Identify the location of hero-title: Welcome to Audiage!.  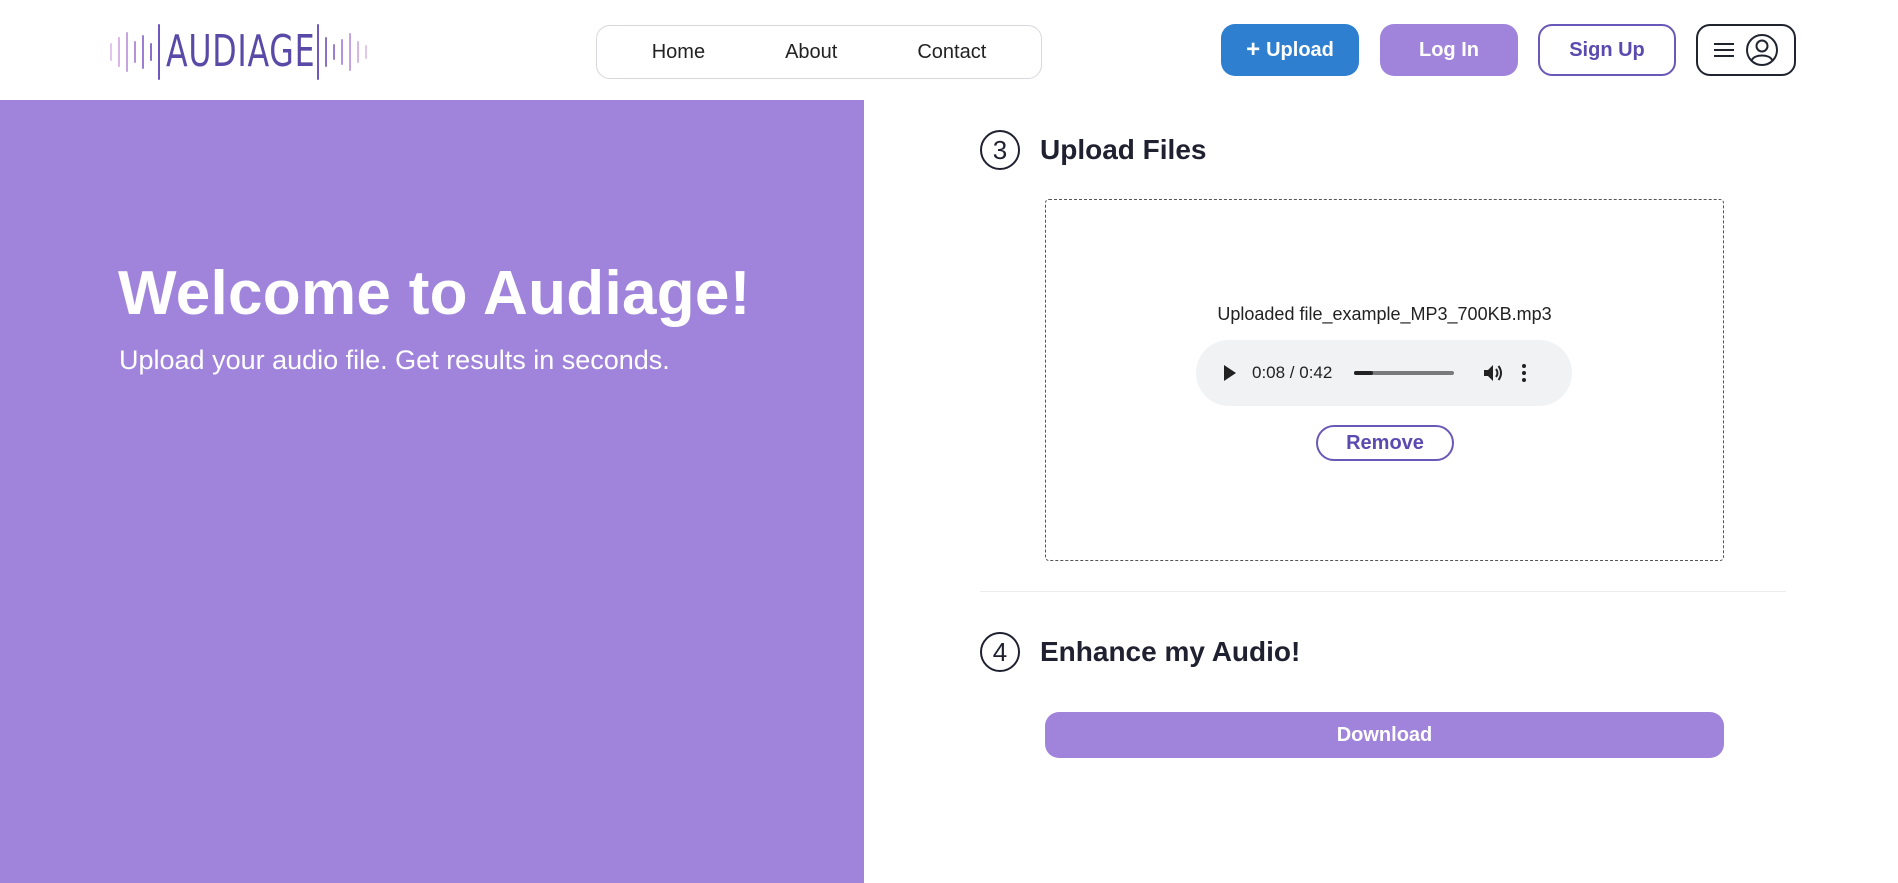
(434, 293).